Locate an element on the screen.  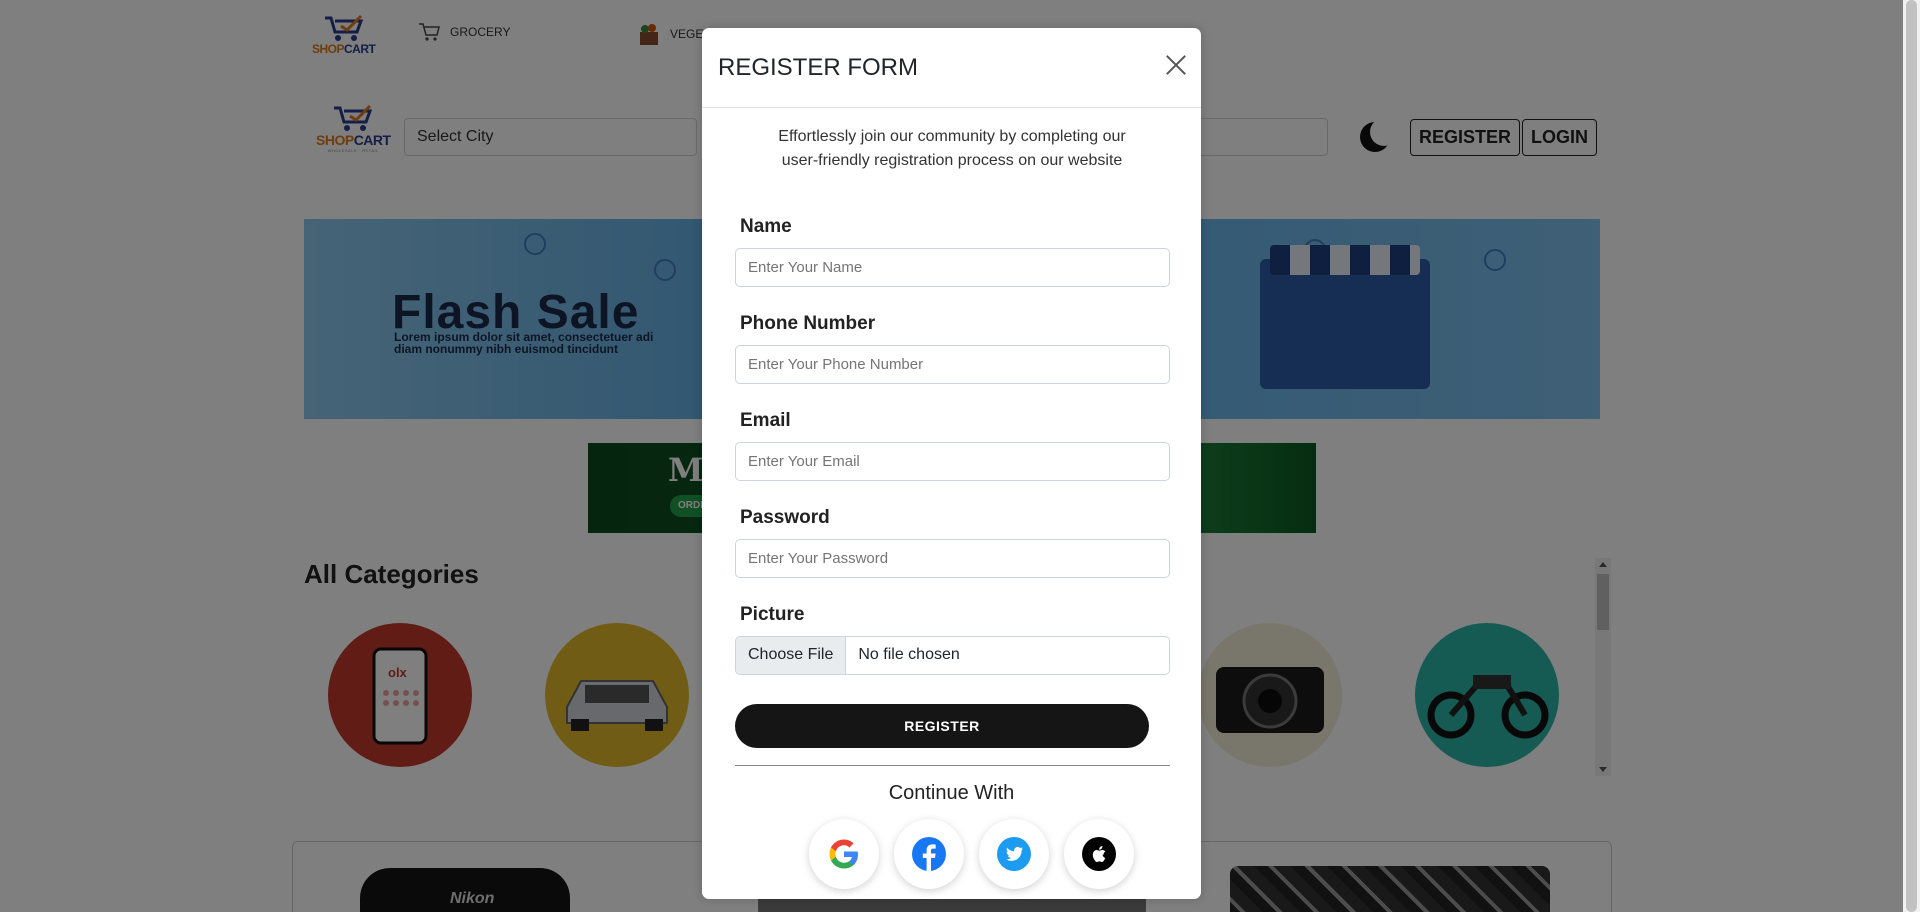
name-label: Name is located at coordinates (766, 226).